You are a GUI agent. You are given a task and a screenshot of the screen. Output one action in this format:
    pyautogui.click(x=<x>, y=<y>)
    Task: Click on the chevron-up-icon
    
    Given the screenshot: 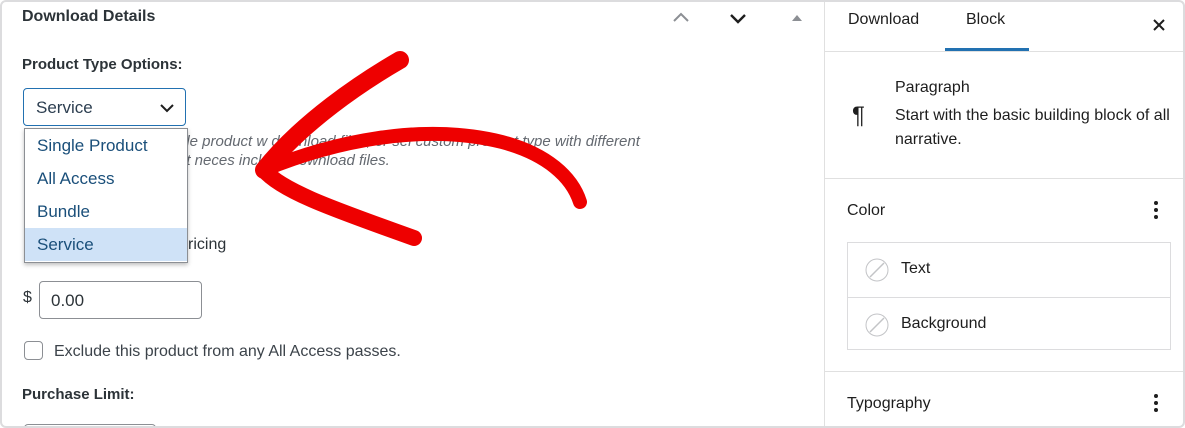 What is the action you would take?
    pyautogui.click(x=681, y=18)
    